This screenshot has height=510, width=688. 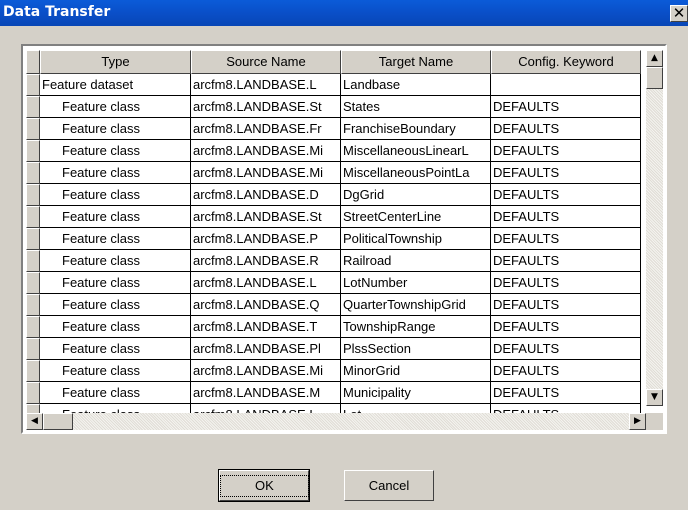 I want to click on cell-target-name: TownshipRange, so click(x=416, y=327).